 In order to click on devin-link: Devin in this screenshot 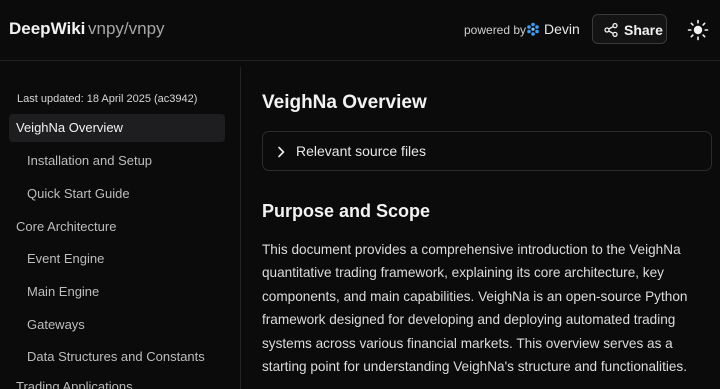, I will do `click(562, 29)`.